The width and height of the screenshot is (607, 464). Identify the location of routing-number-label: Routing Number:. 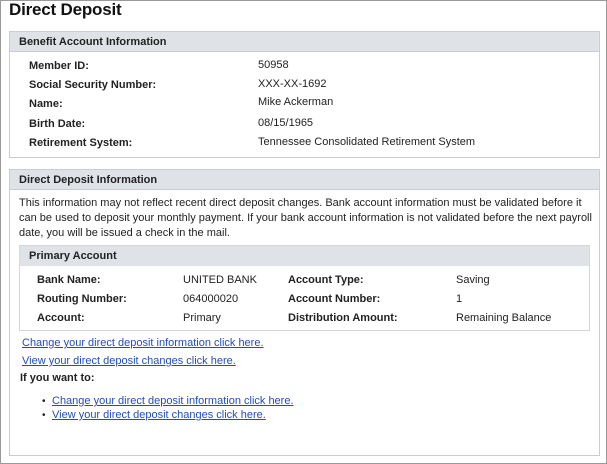
(82, 299).